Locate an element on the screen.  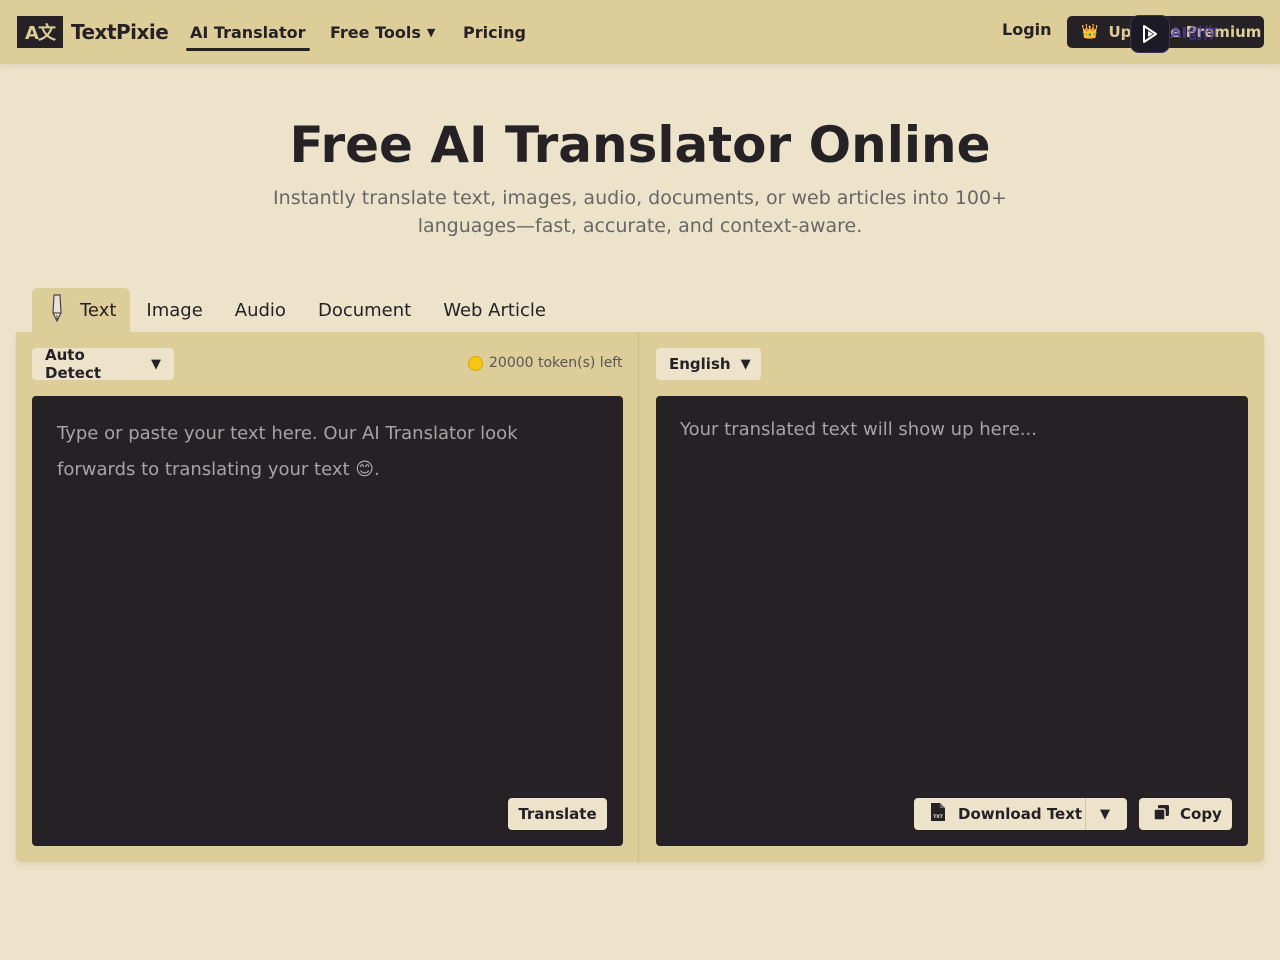
target-language-select: English ▼ is located at coordinates (708, 364).